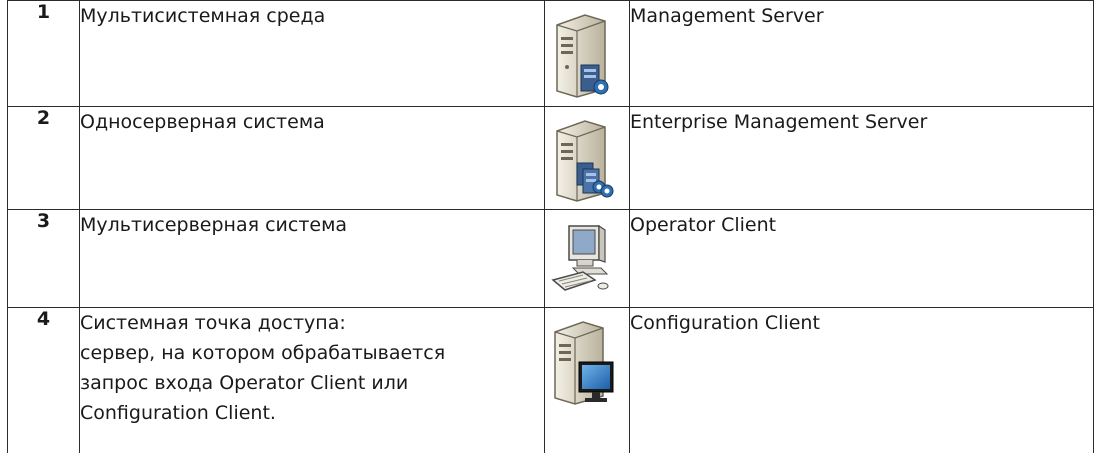 The height and width of the screenshot is (455, 1109). Describe the element at coordinates (263, 353) in the screenshot. I see `description-line: сервер, на котором обрабатывается` at that location.